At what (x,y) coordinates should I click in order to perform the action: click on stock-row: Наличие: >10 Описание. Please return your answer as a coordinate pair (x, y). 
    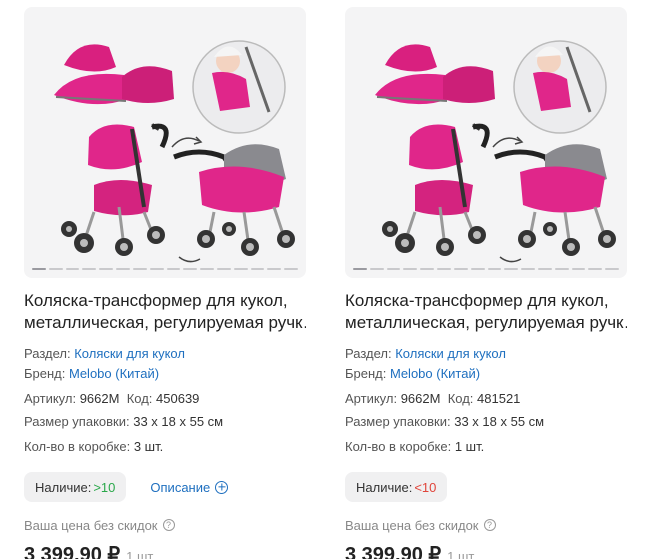
    Looking at the image, I should click on (165, 487).